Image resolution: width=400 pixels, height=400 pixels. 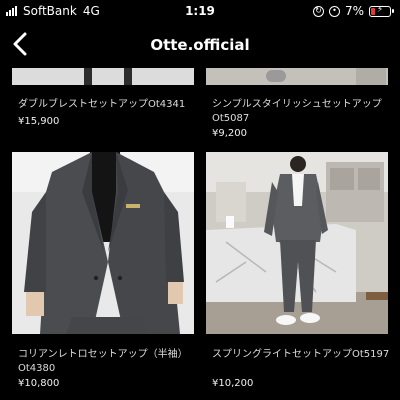 I want to click on page-title: Otte.official, so click(x=200, y=45).